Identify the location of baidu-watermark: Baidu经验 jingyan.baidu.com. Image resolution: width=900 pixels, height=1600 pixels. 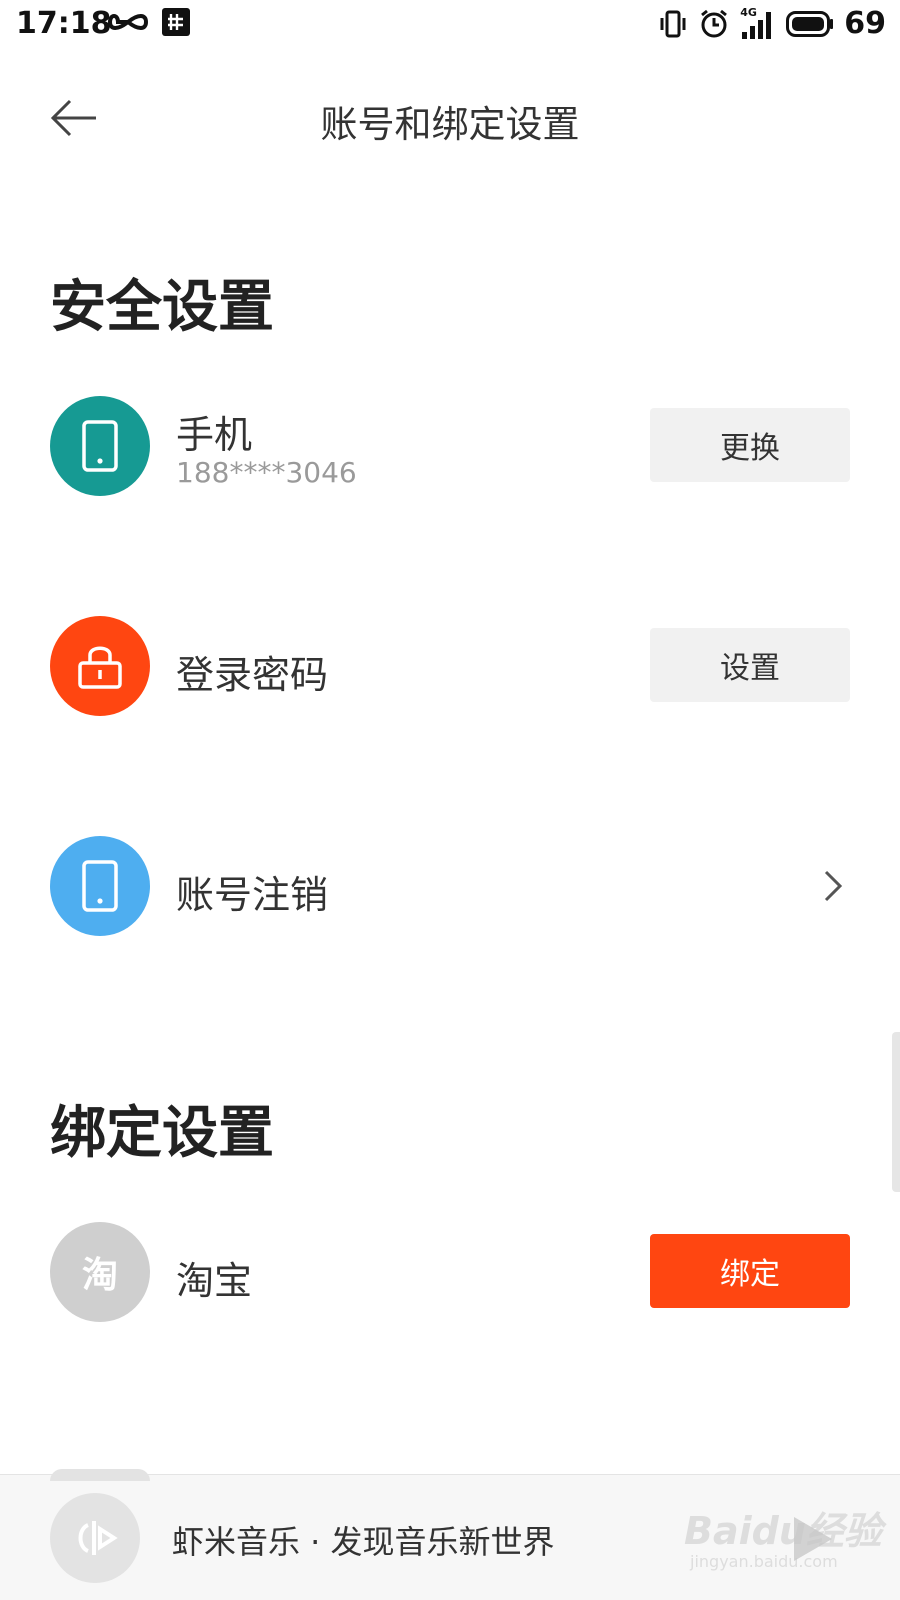
(783, 1545).